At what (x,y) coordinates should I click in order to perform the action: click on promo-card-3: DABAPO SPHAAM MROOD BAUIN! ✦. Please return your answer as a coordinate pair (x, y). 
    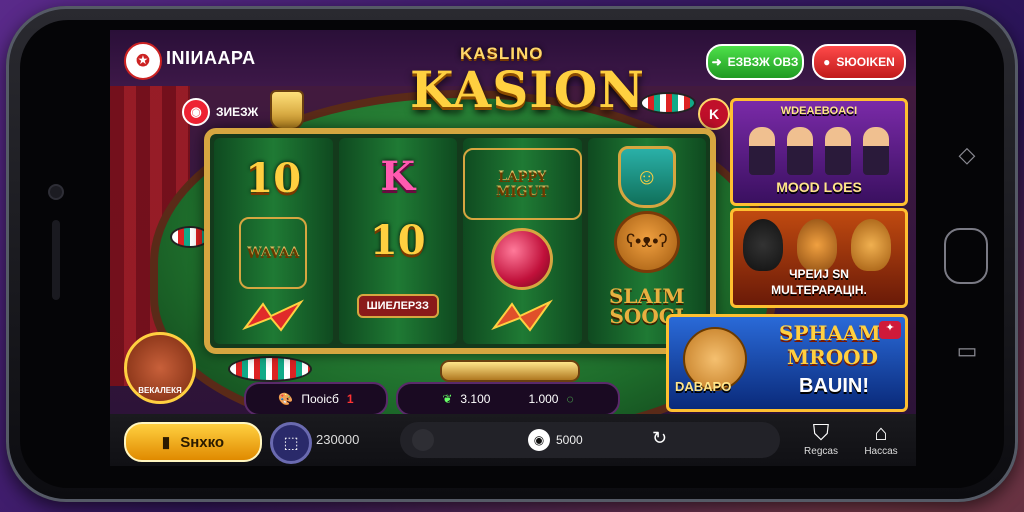
    Looking at the image, I should click on (787, 363).